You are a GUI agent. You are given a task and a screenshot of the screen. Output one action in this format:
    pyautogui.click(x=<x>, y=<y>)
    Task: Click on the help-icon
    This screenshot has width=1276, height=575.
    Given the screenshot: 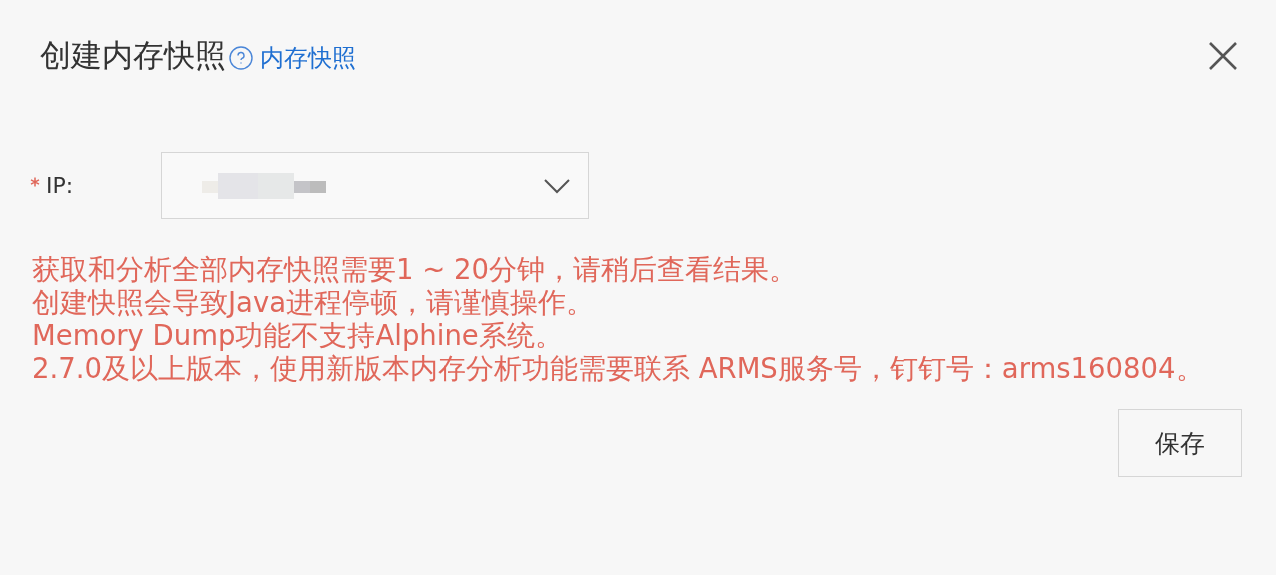 What is the action you would take?
    pyautogui.click(x=241, y=58)
    